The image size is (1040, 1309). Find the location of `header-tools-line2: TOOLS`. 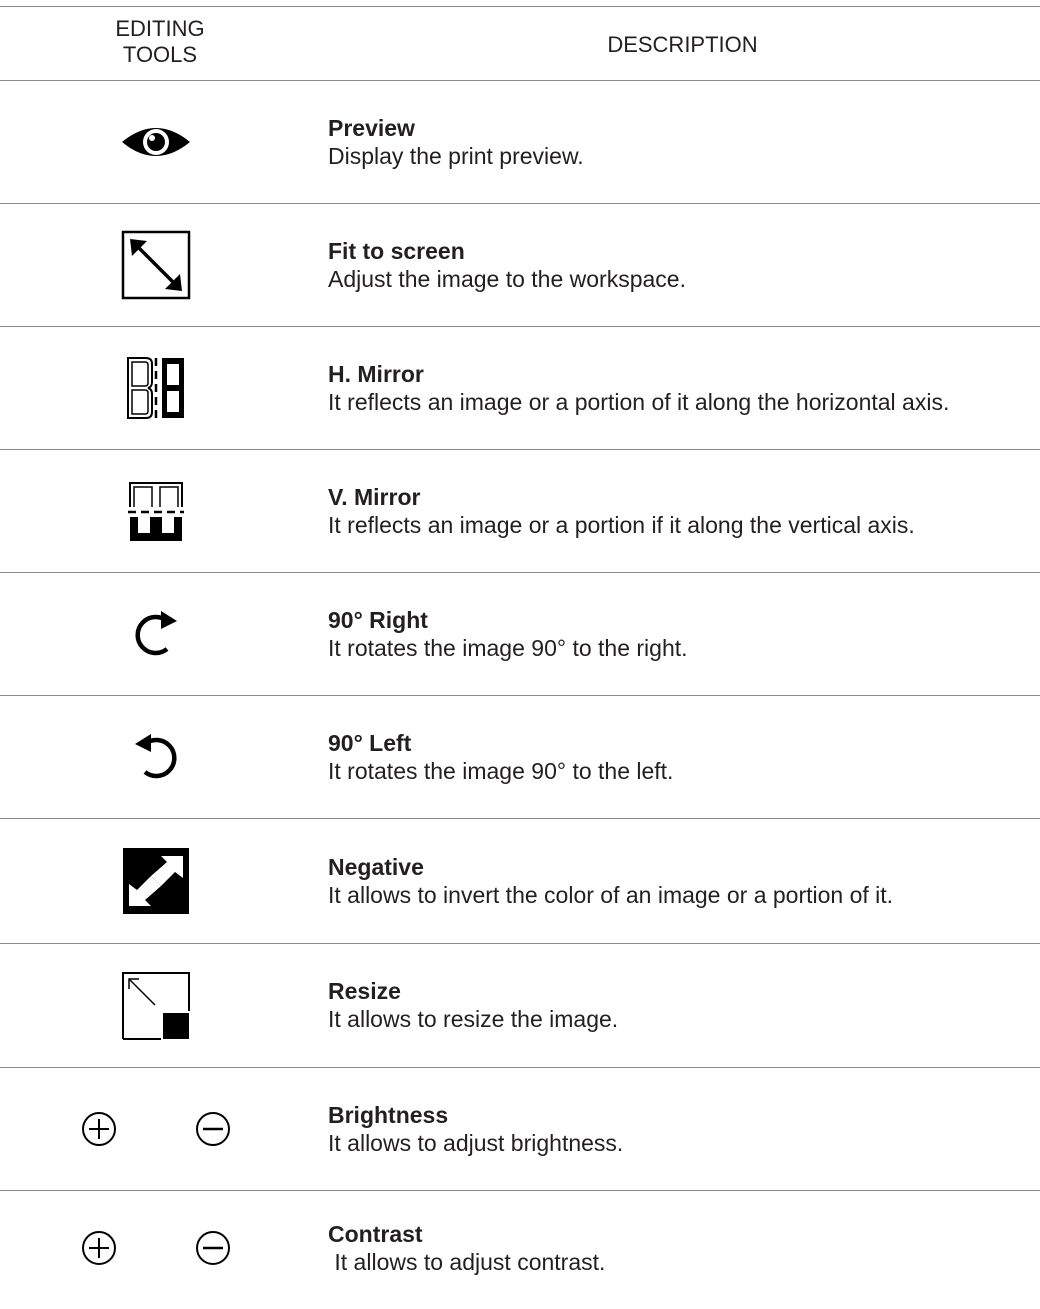

header-tools-line2: TOOLS is located at coordinates (160, 54).